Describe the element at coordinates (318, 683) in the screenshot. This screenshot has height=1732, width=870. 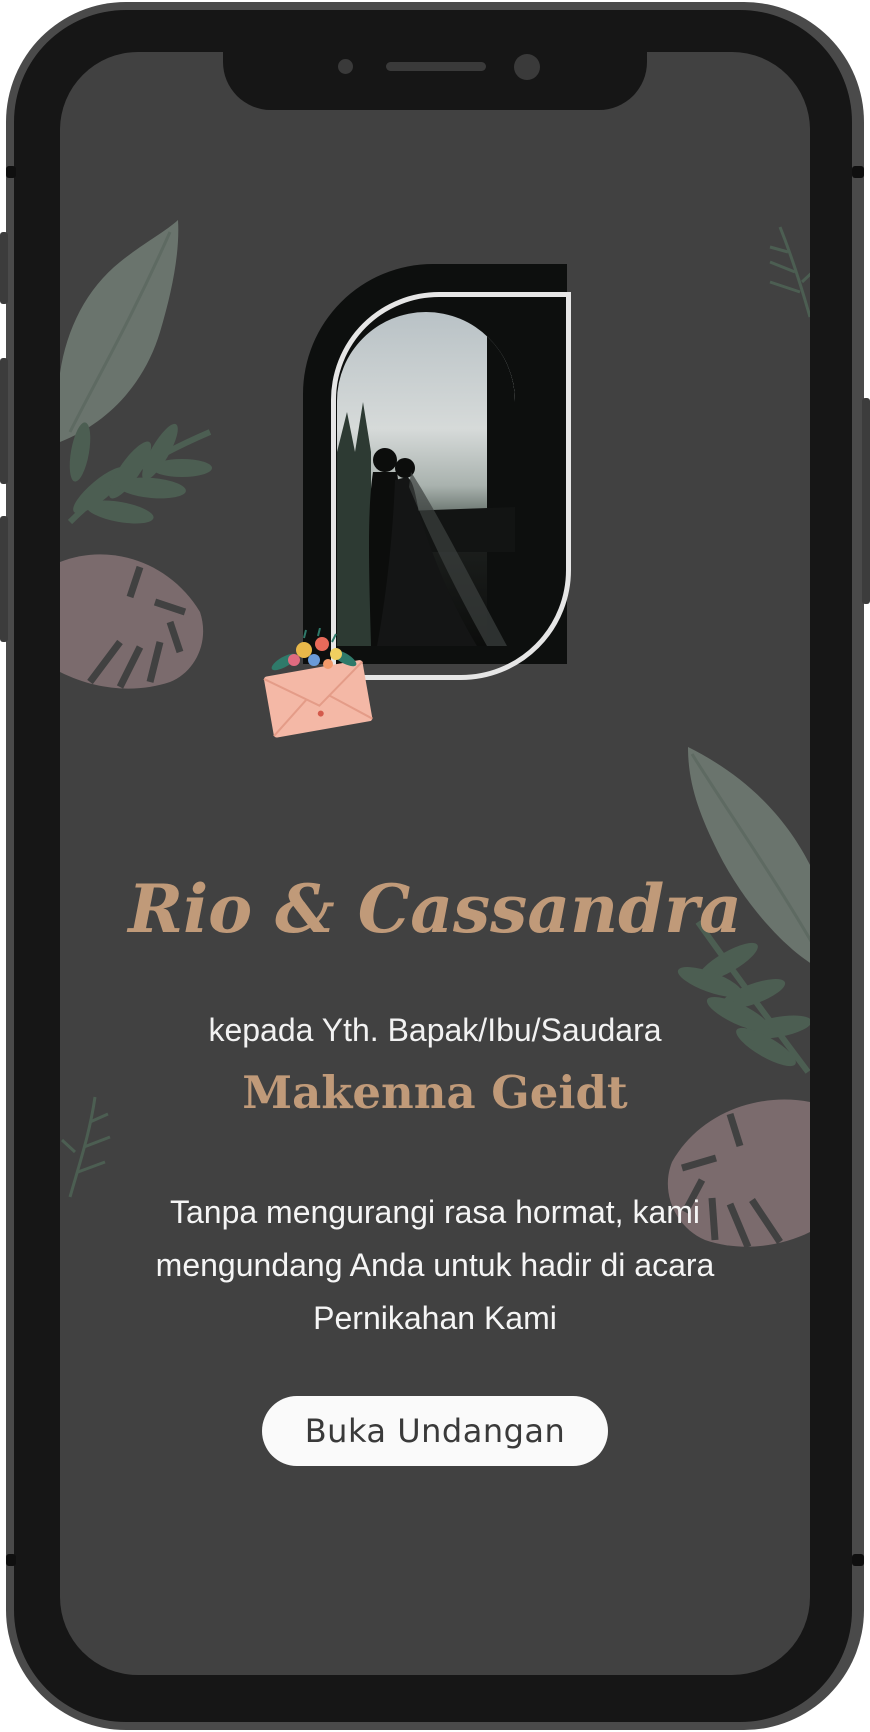
I see `envelope-with-flowers-icon` at that location.